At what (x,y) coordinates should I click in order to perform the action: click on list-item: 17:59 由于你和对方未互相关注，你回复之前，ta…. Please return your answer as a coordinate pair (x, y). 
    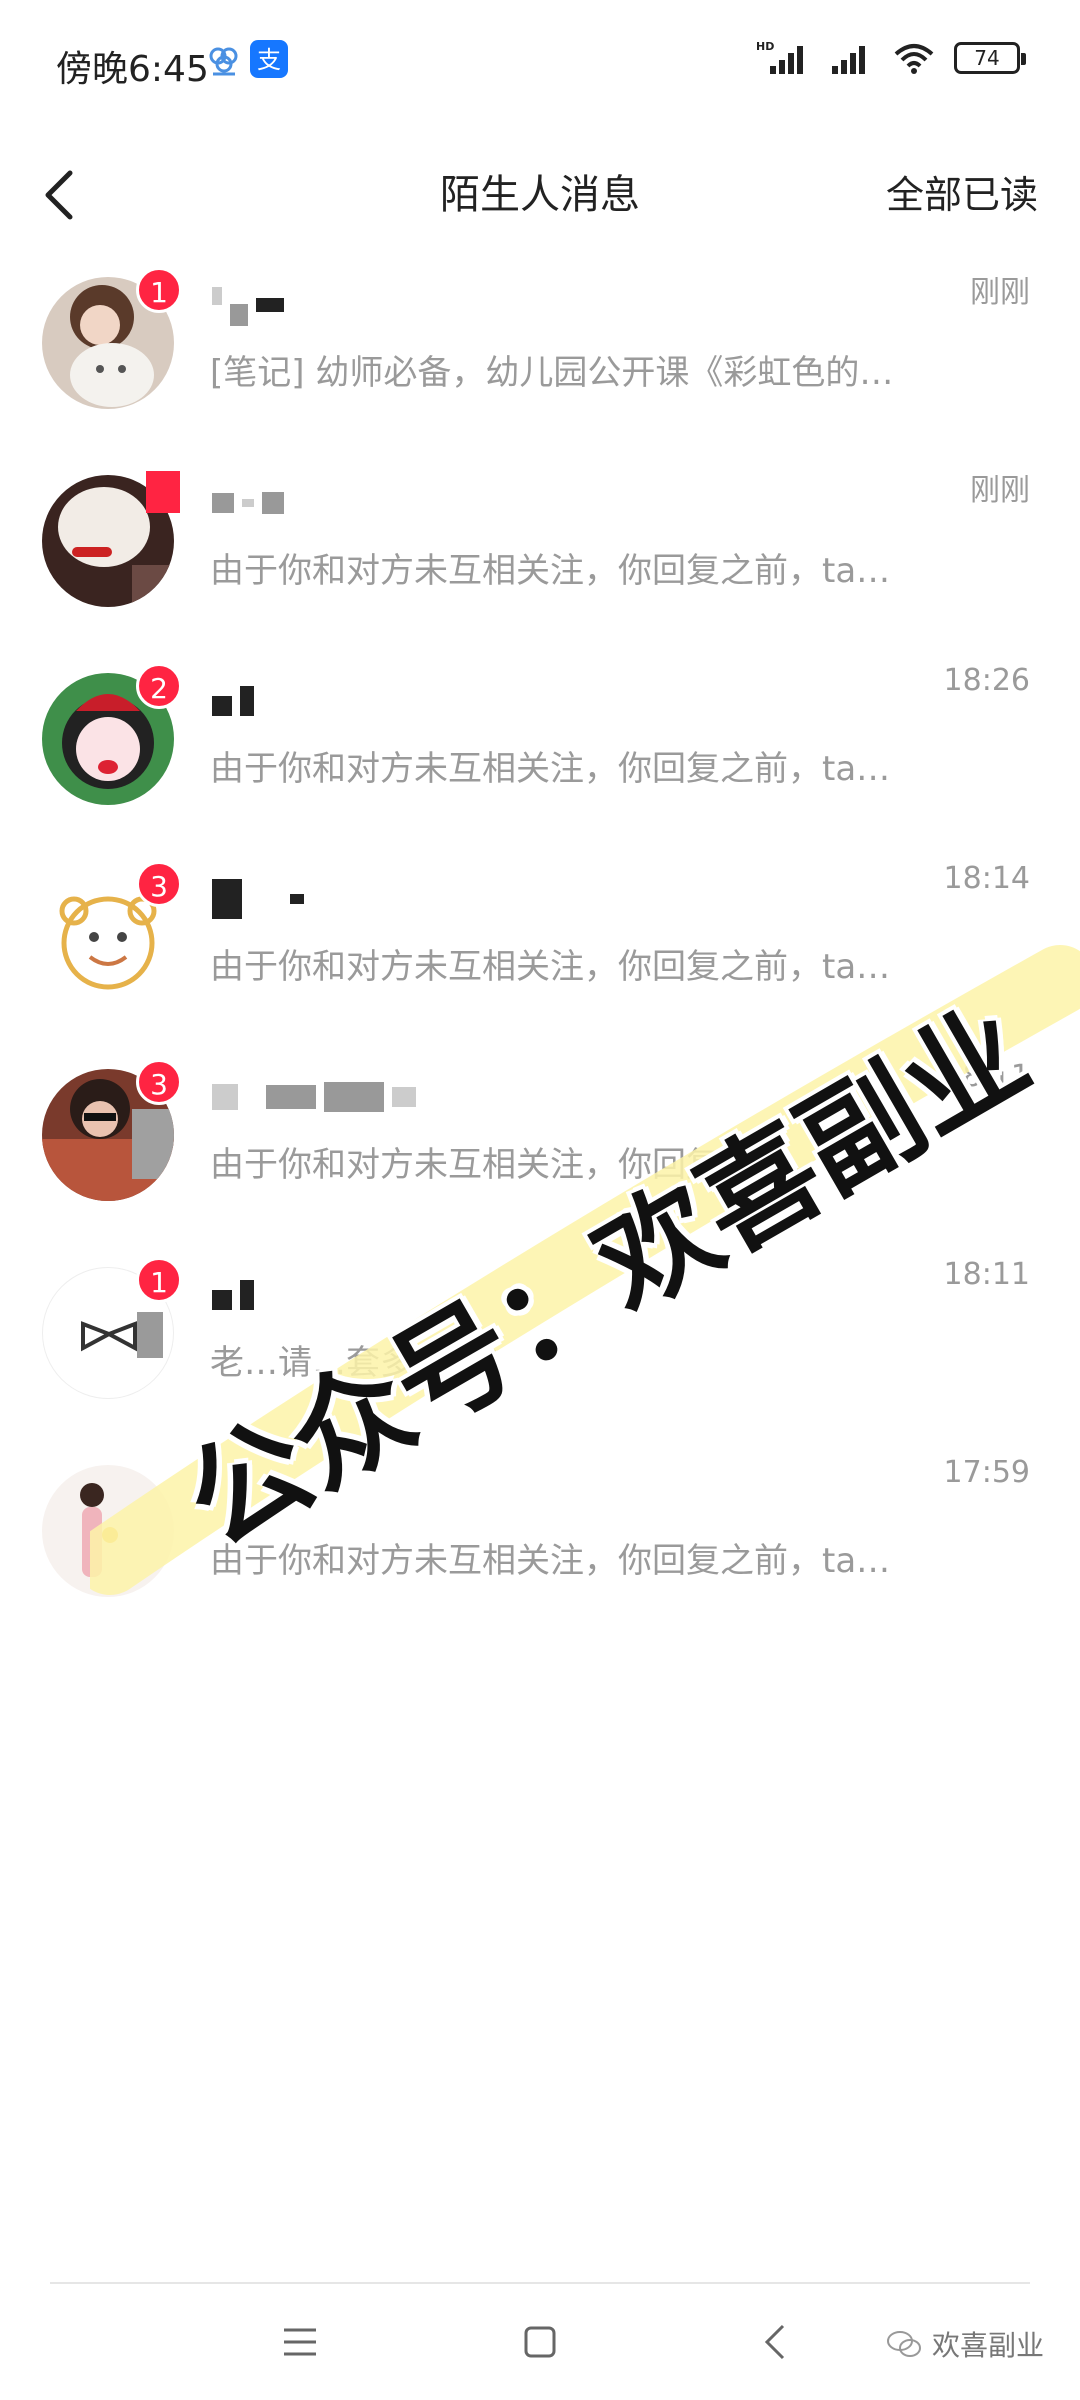
    Looking at the image, I should click on (540, 1532).